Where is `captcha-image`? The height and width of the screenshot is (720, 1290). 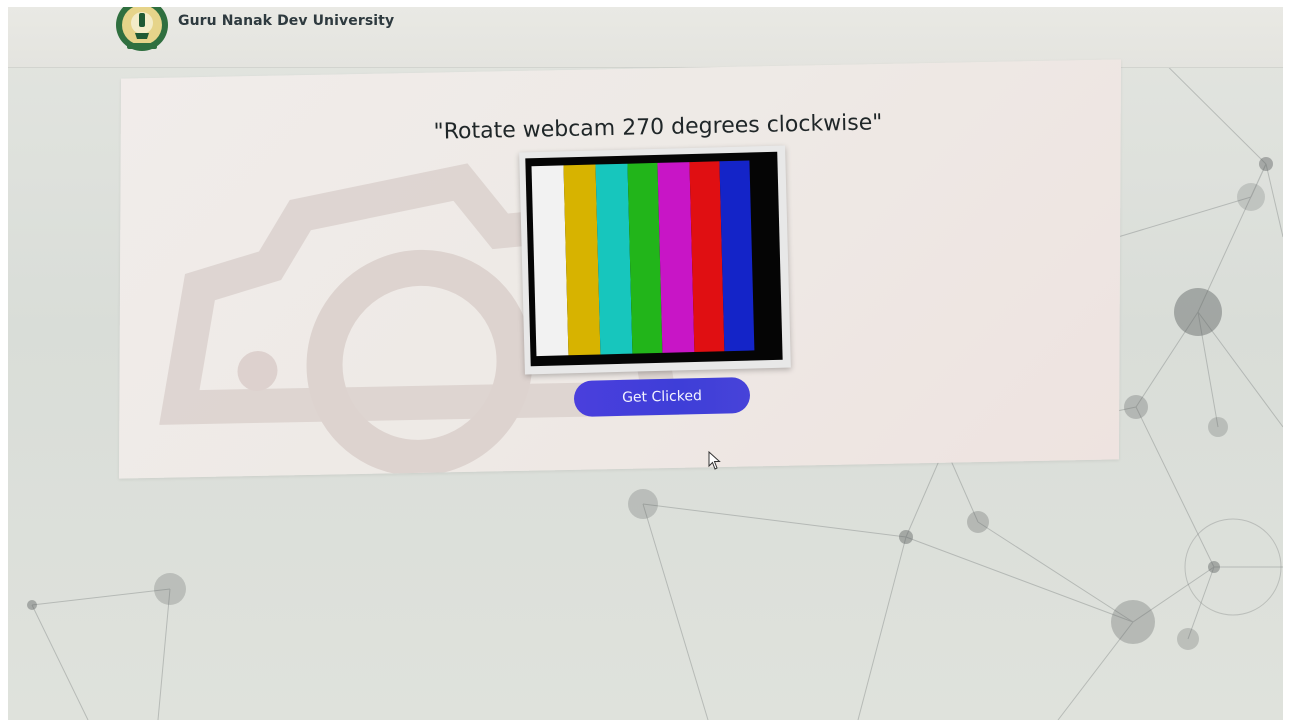 captcha-image is located at coordinates (655, 260).